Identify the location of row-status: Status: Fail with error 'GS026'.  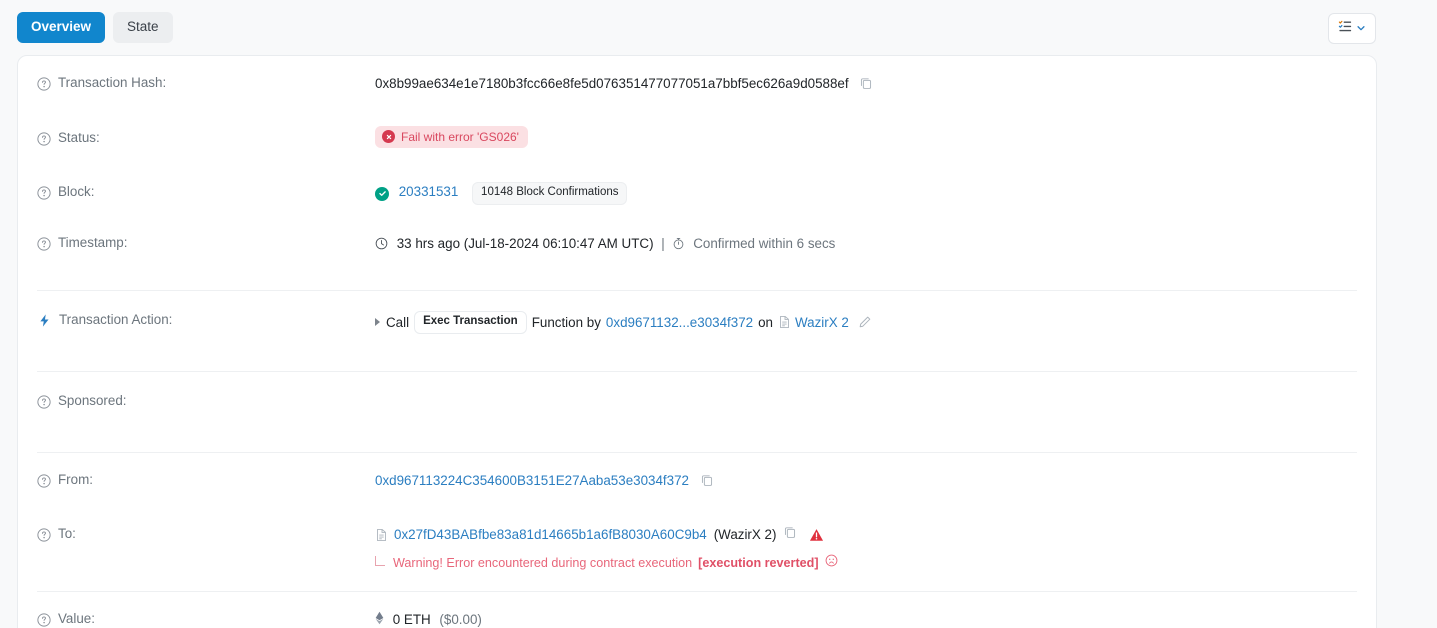
(697, 140).